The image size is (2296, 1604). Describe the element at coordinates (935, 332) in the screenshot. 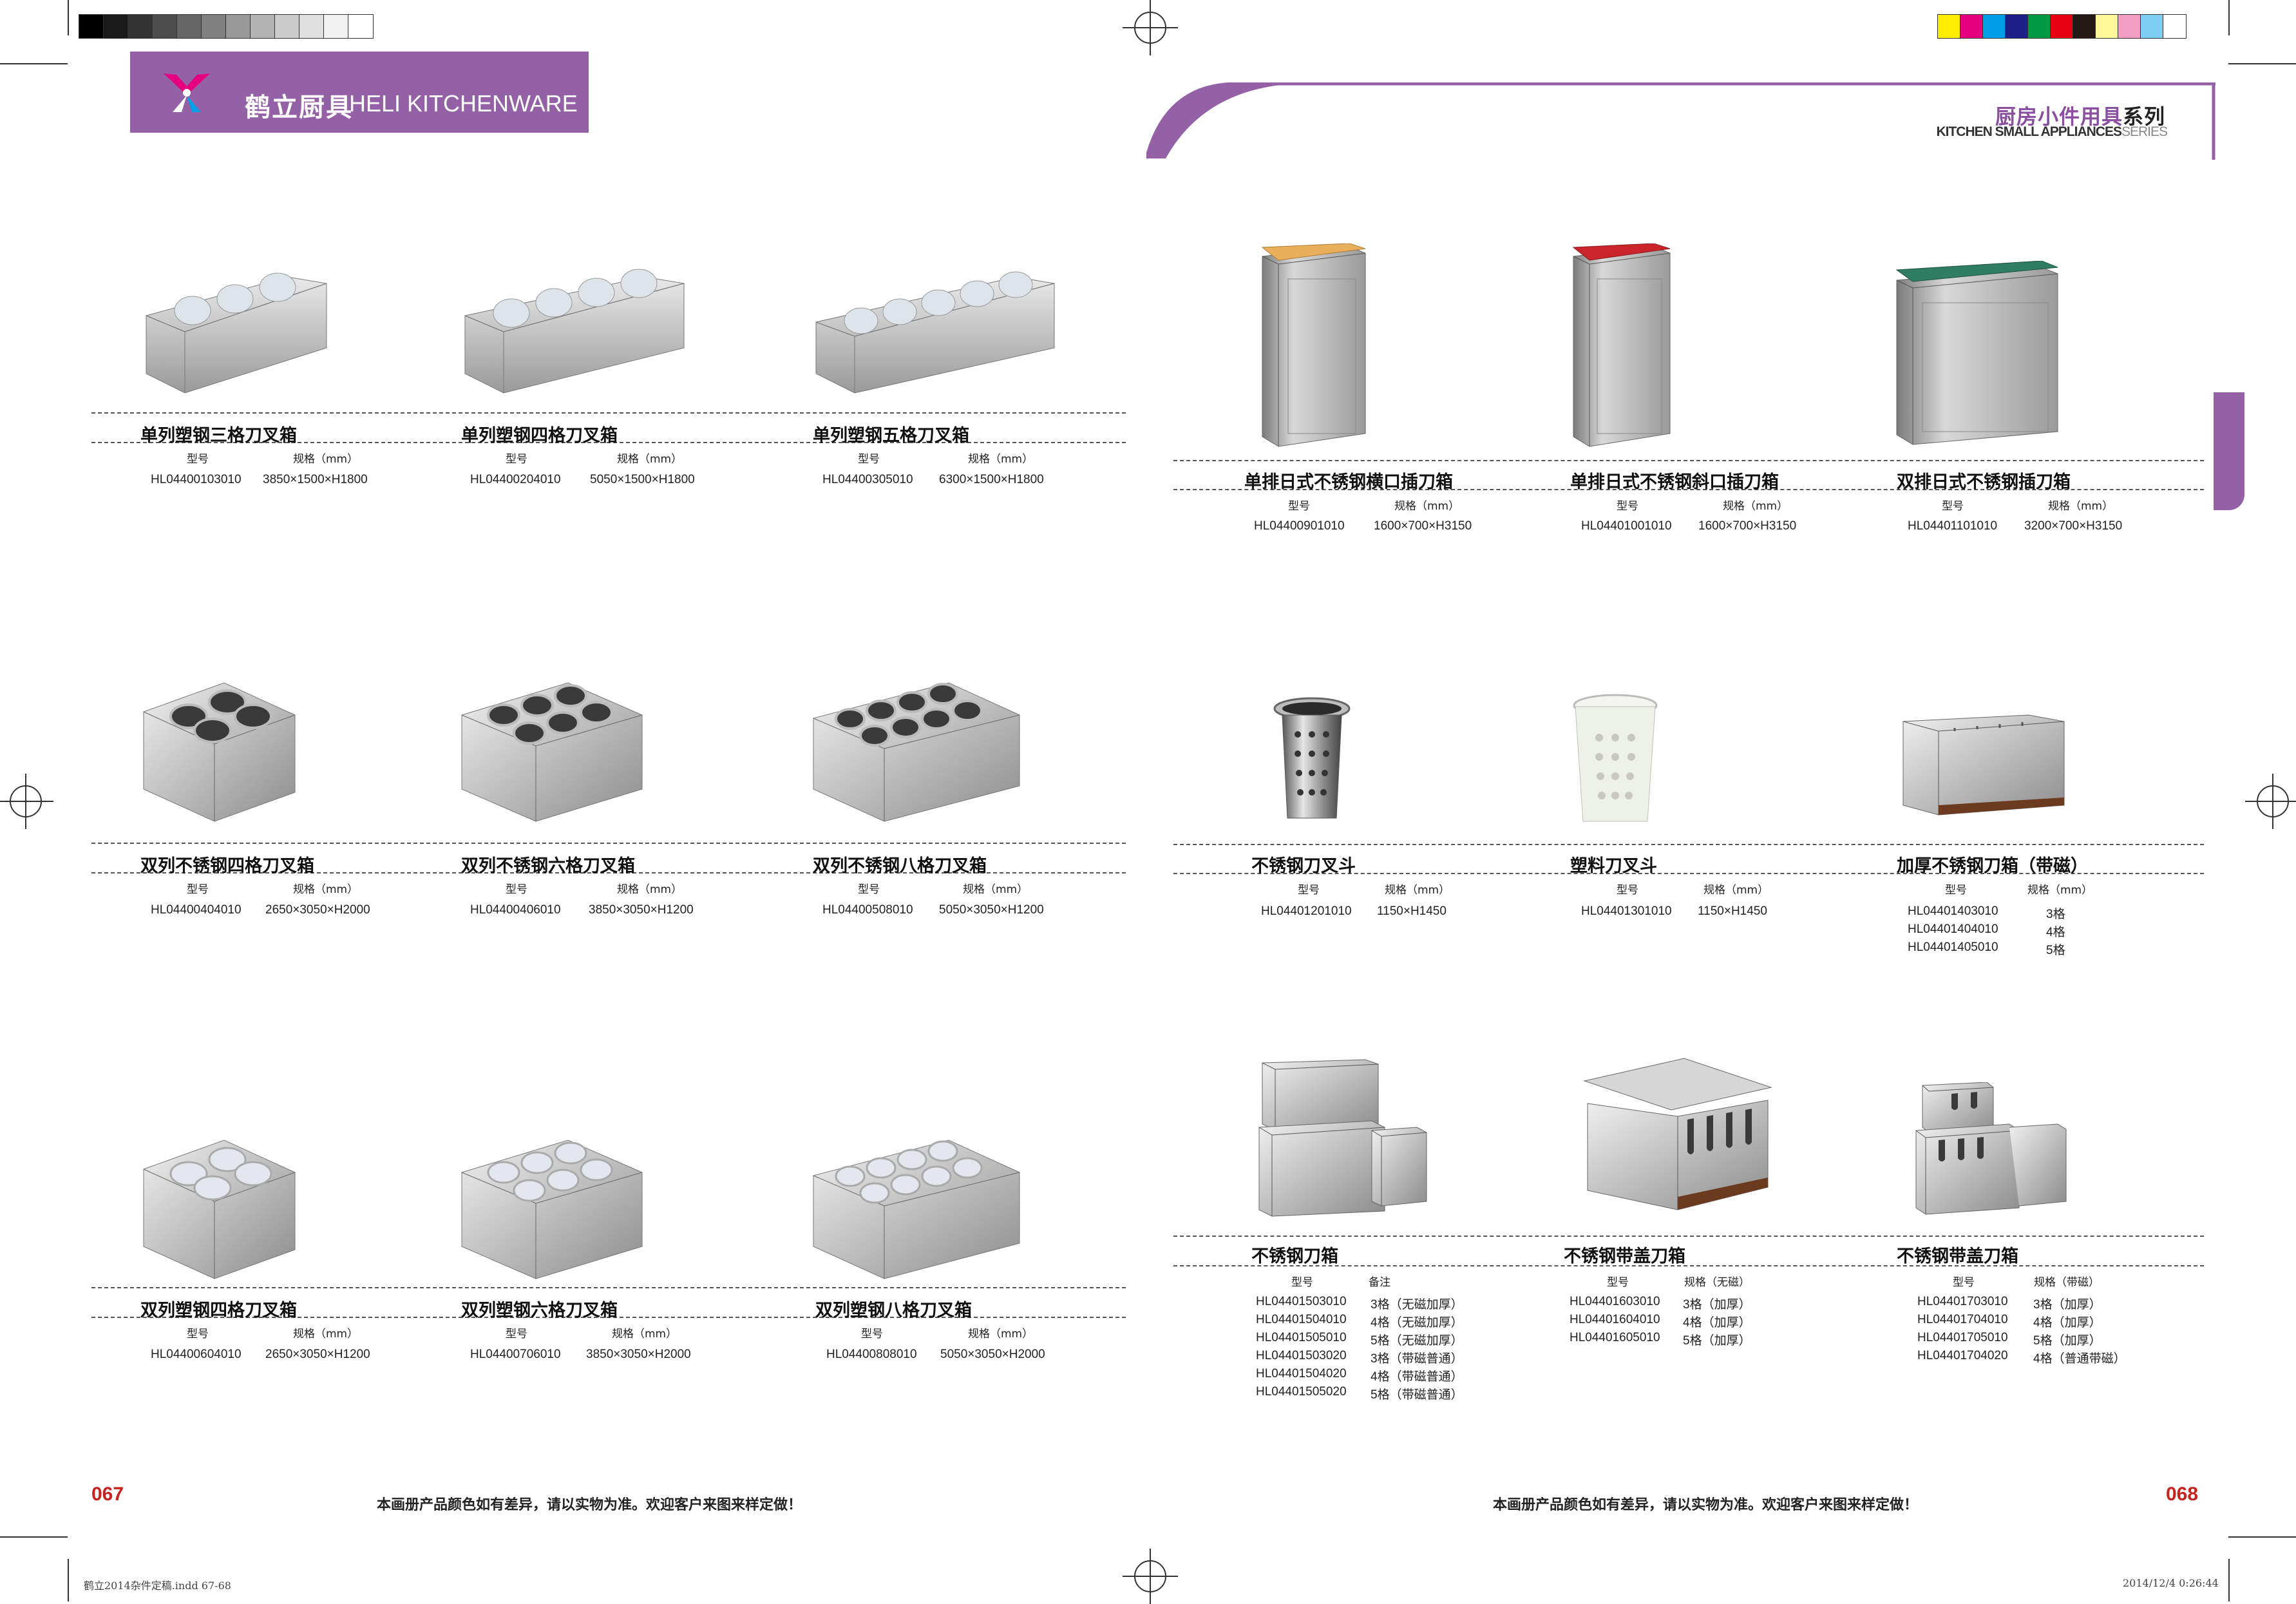

I see `cutlery-holder-plastic-5-row-image` at that location.